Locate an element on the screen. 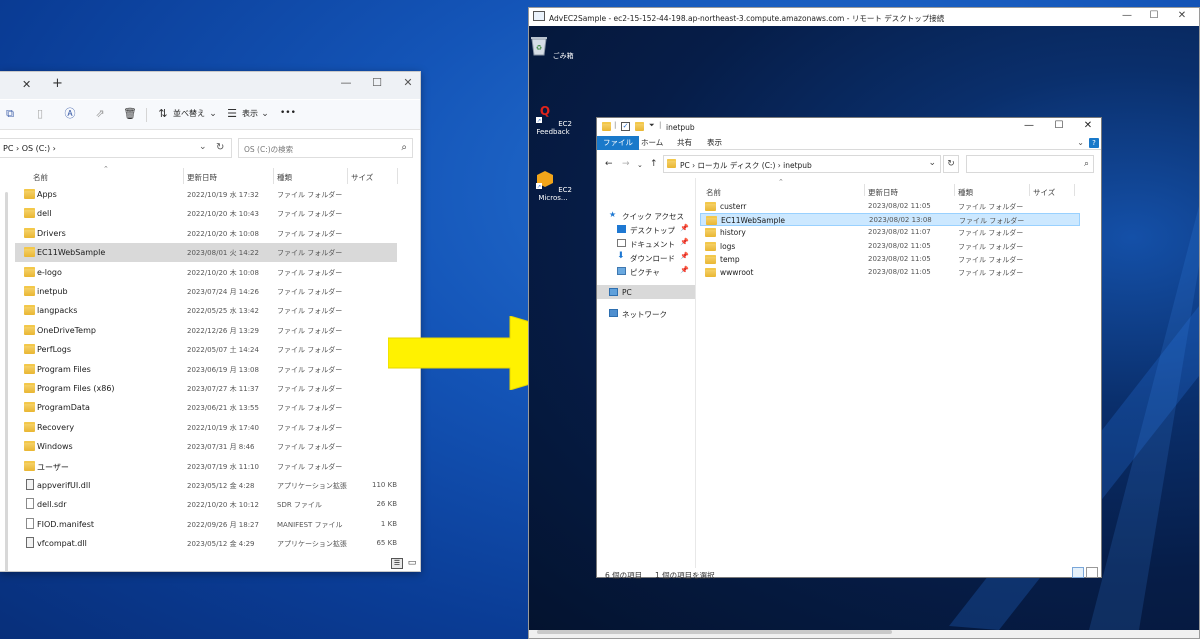 This screenshot has width=1200, height=639. search-input: ⌕ is located at coordinates (1030, 164).